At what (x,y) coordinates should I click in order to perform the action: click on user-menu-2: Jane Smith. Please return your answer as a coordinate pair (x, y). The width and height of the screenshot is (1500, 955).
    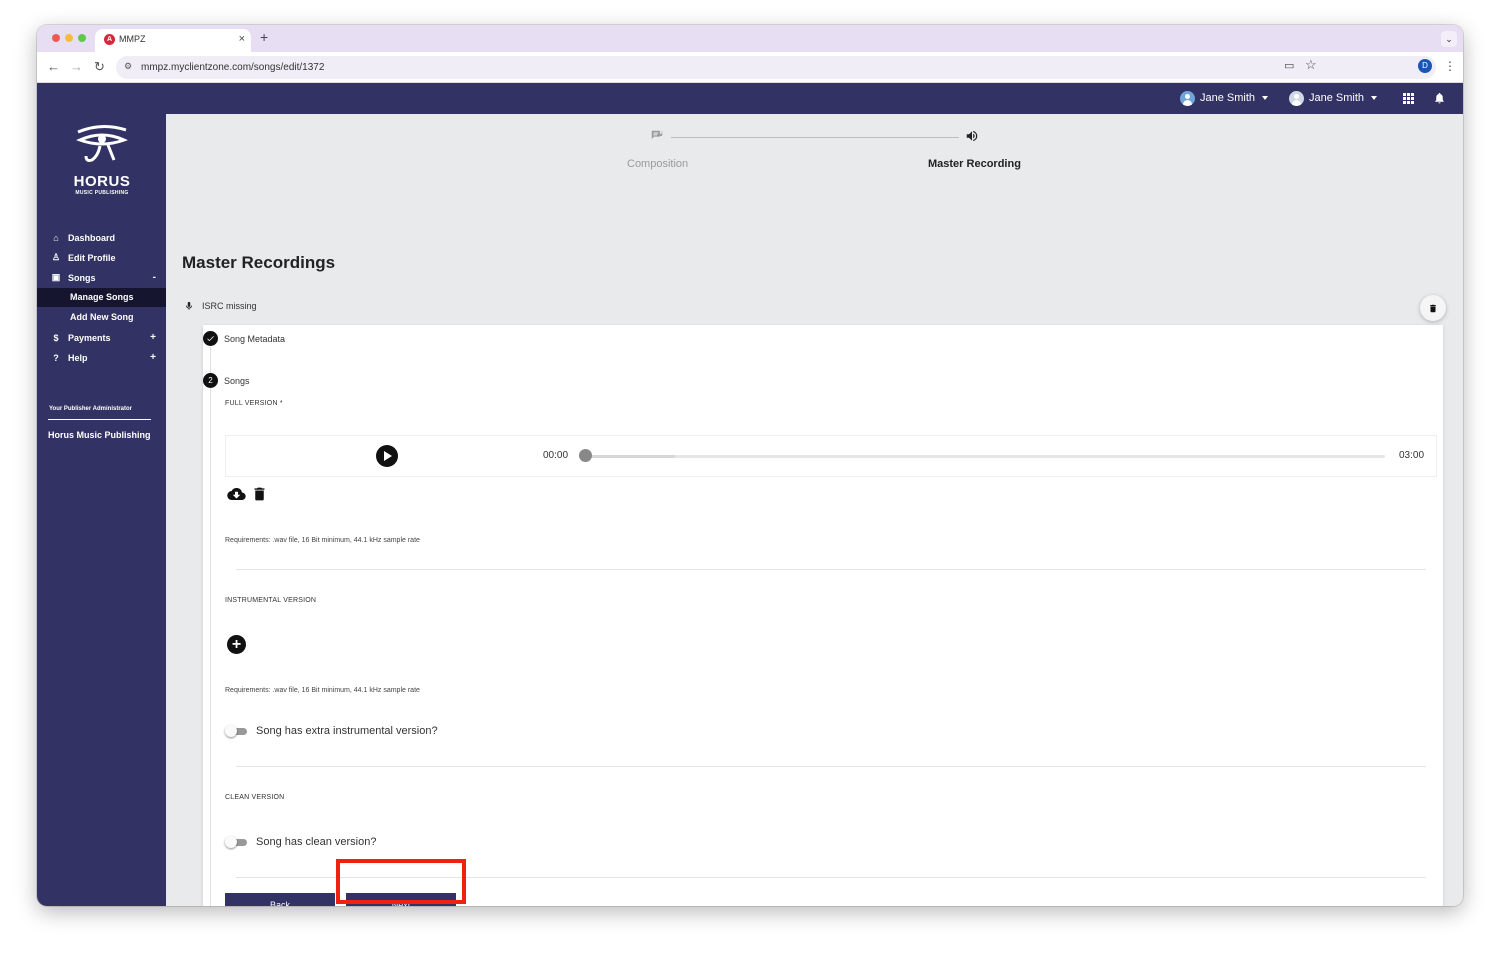
    Looking at the image, I should click on (1333, 98).